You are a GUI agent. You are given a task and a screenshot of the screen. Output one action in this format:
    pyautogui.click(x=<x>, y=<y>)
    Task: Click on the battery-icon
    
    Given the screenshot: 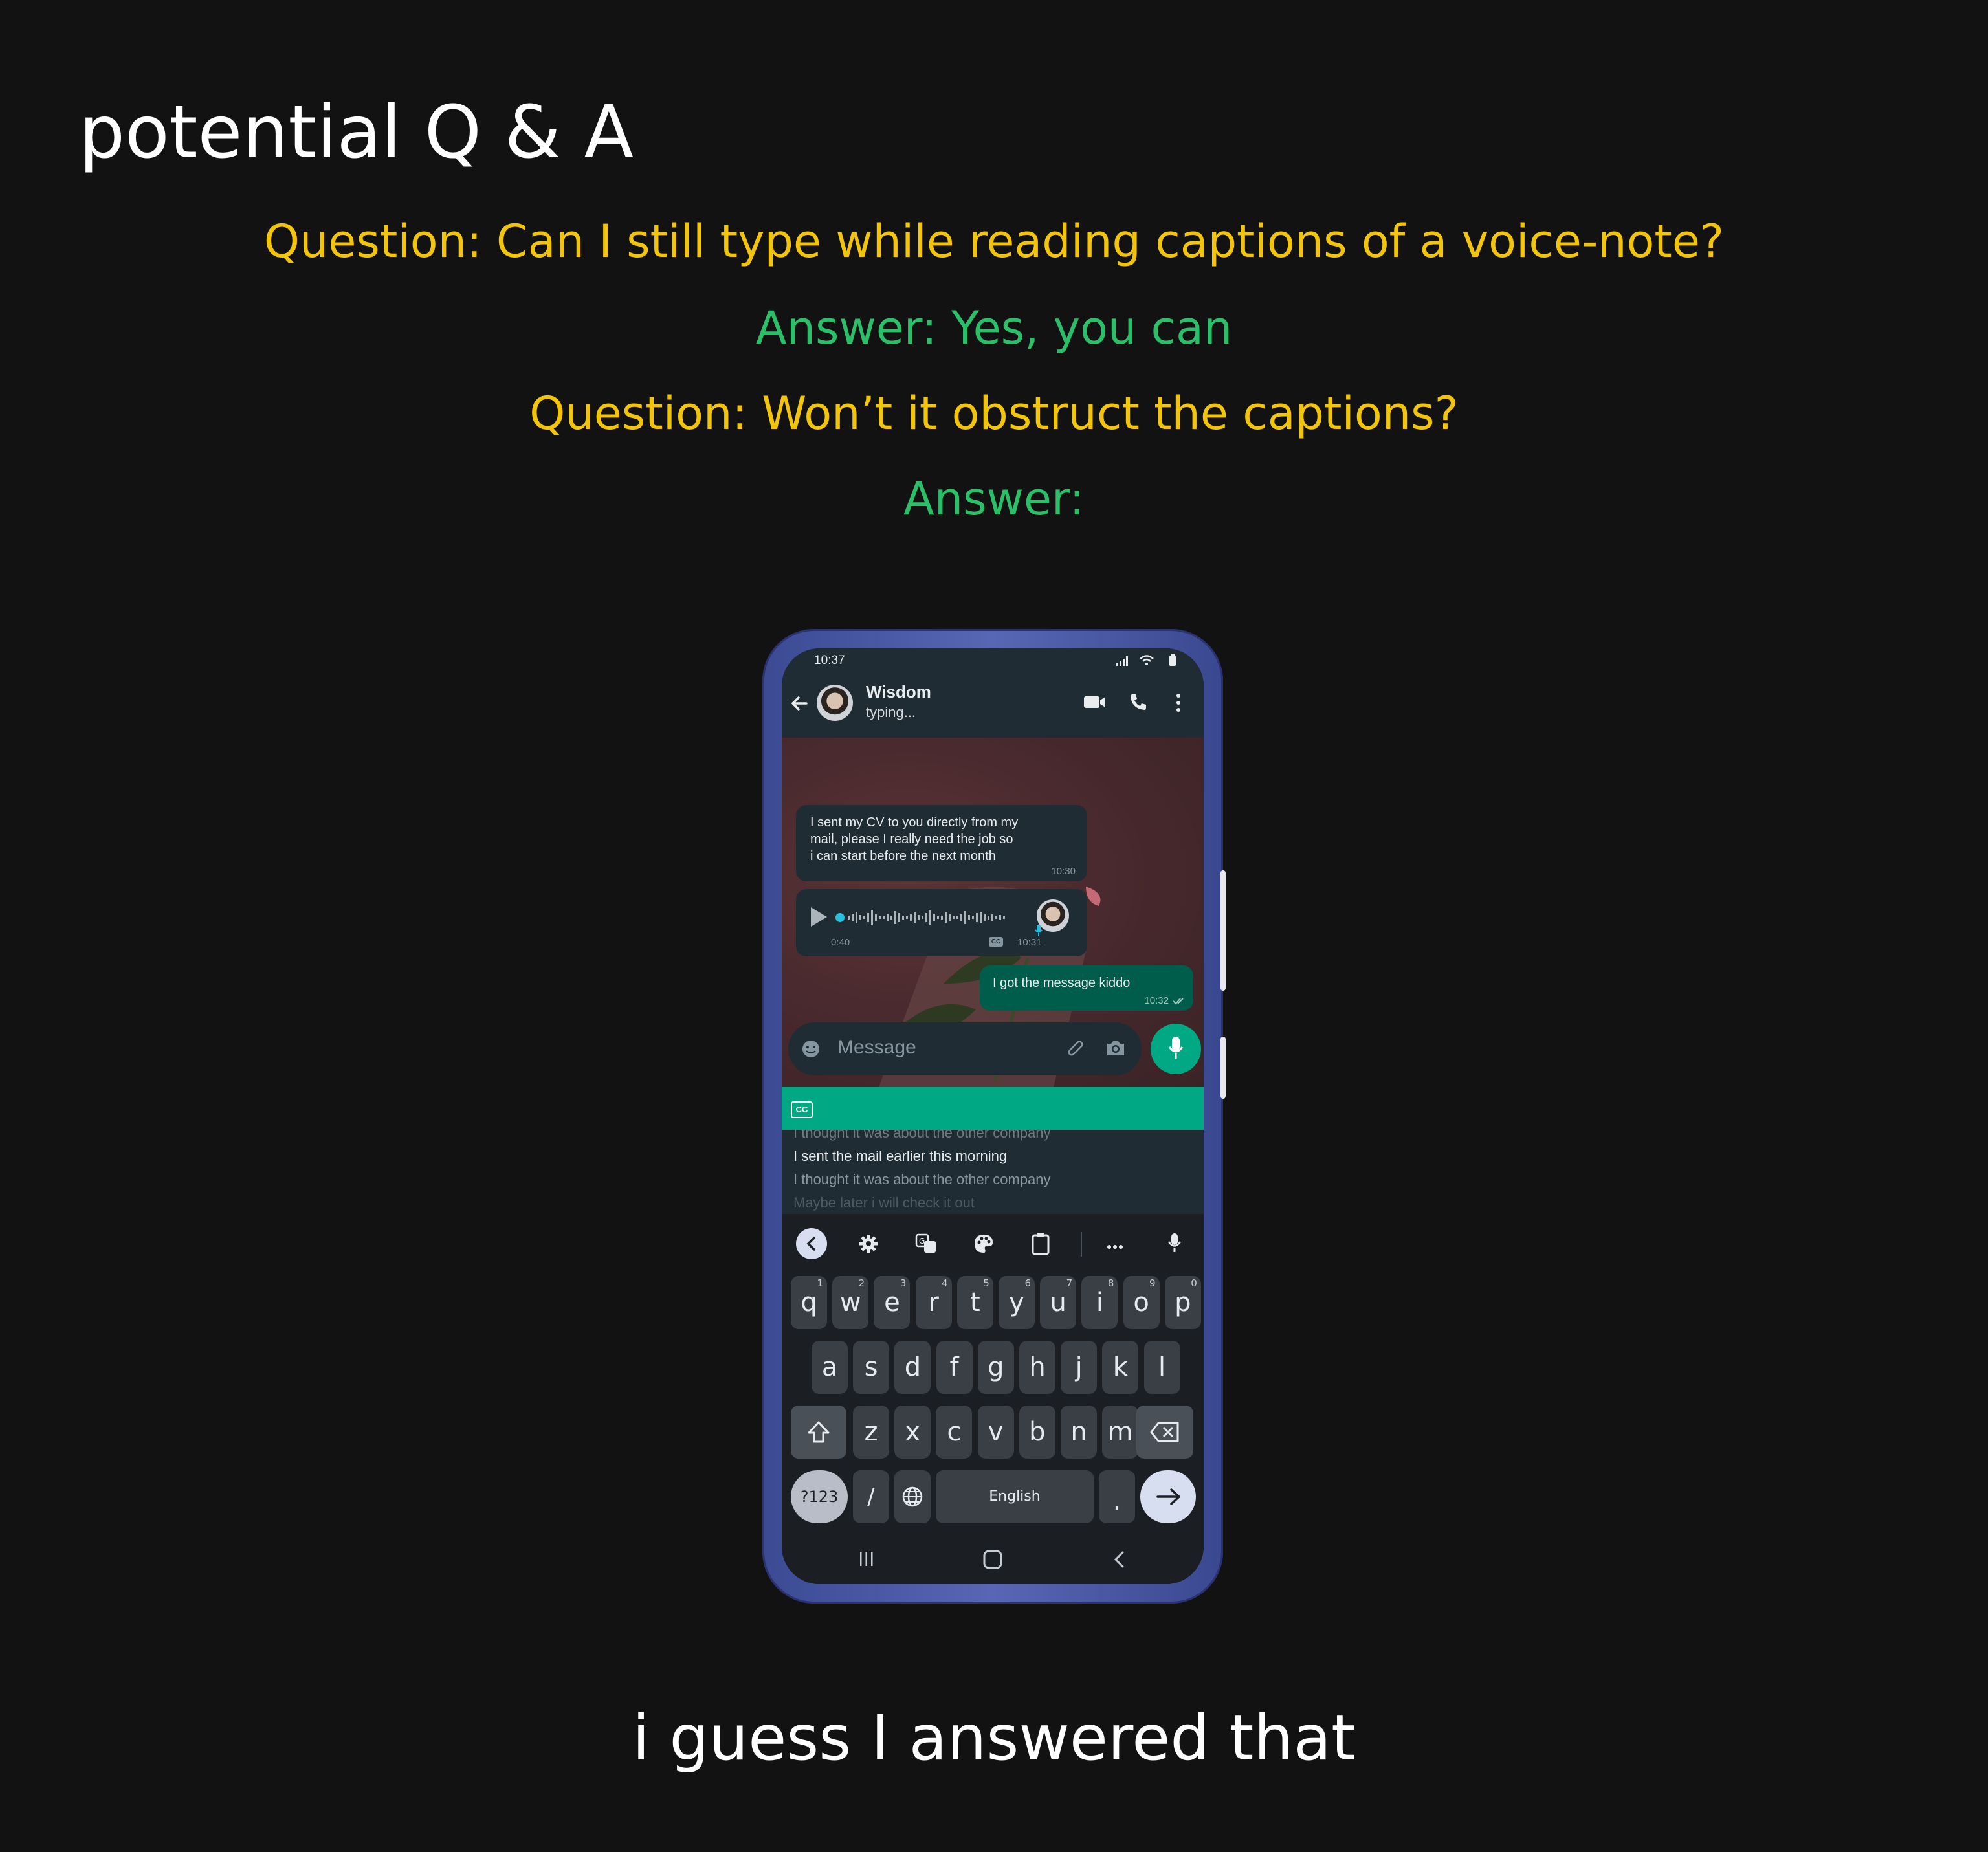 What is the action you would take?
    pyautogui.click(x=1172, y=662)
    